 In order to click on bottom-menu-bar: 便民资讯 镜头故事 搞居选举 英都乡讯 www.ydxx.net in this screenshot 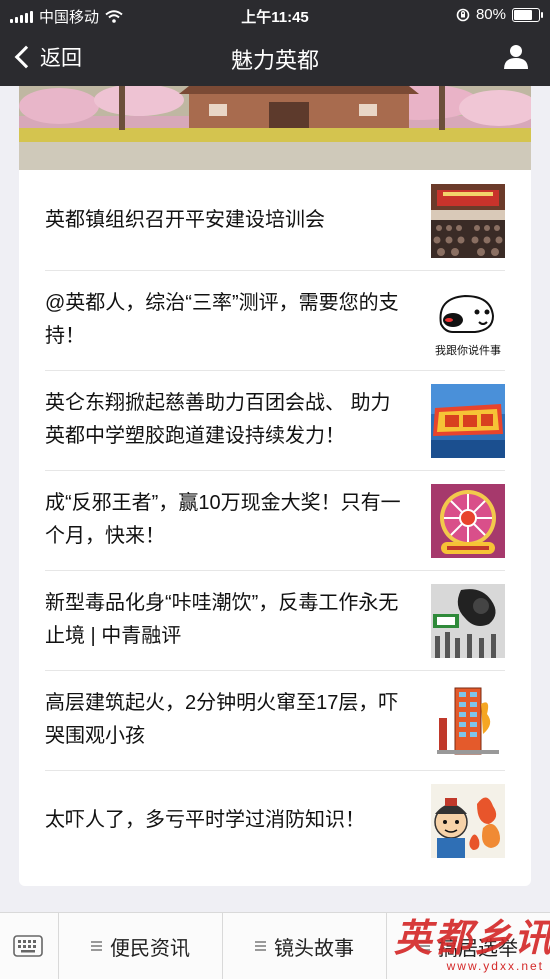, I will do `click(275, 945)`.